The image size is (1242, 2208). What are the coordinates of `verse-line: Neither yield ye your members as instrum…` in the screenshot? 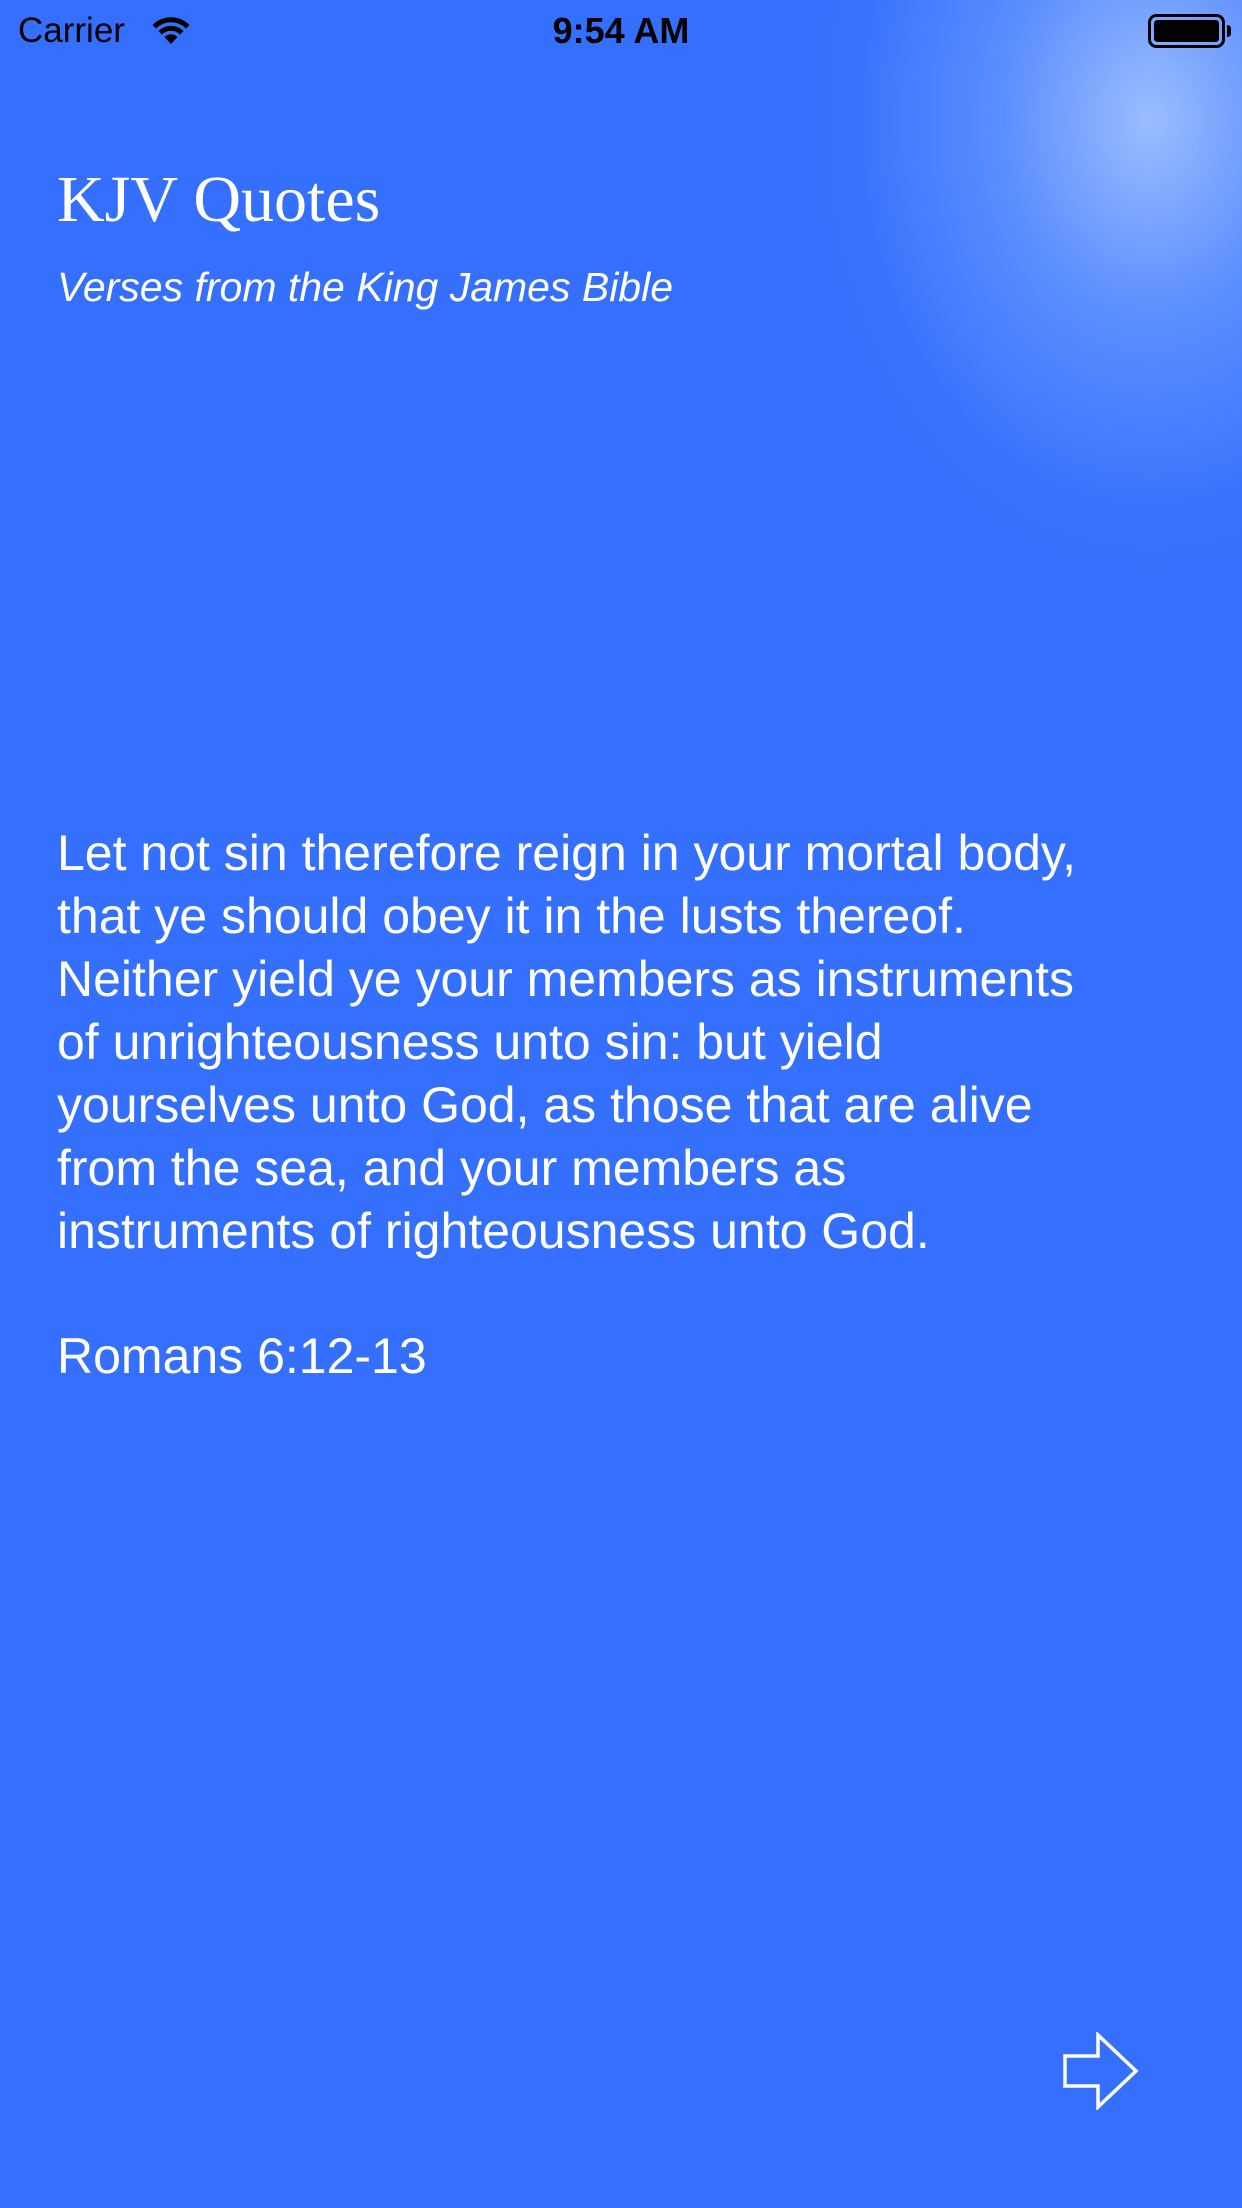 It's located at (566, 979).